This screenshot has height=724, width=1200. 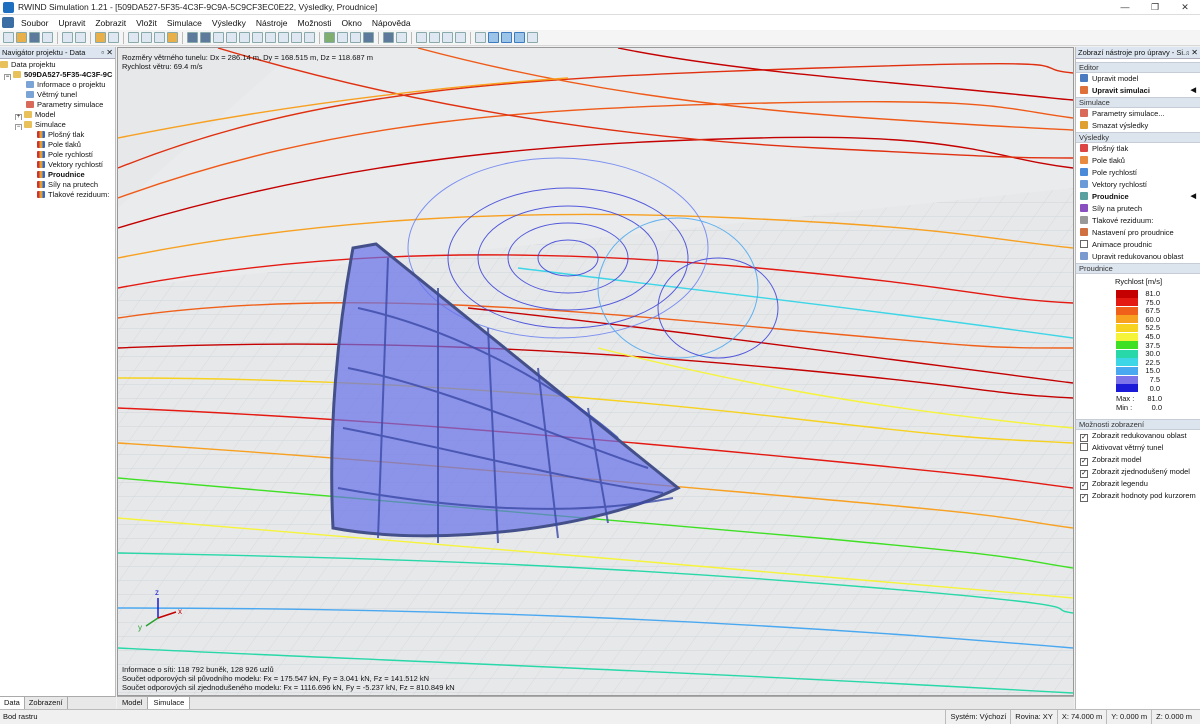 What do you see at coordinates (315, 23) in the screenshot?
I see `menu-moznosti: Možnosti` at bounding box center [315, 23].